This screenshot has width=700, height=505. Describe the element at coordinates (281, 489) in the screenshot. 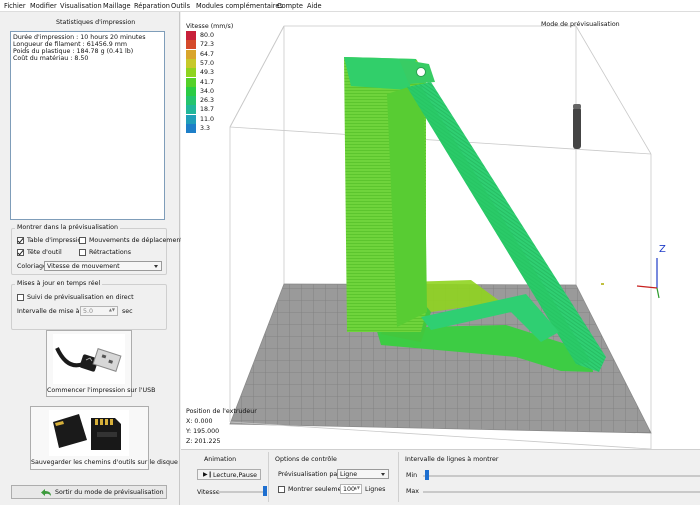

I see `show-only-checkbox` at that location.